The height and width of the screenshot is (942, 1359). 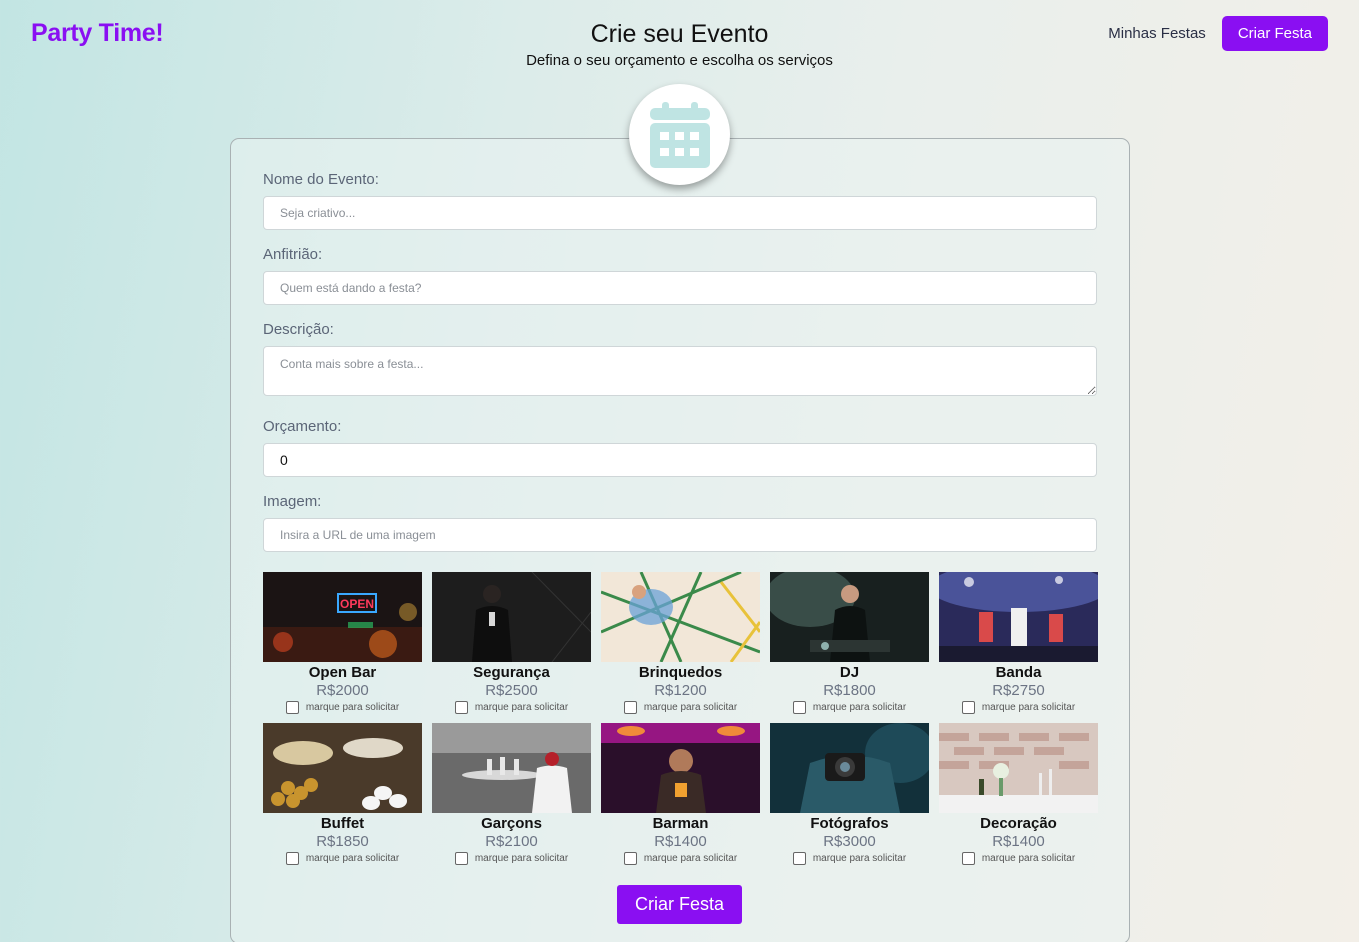 I want to click on service-card-decoration: Decoração R$1400 marque para solicitar, so click(x=1018, y=795).